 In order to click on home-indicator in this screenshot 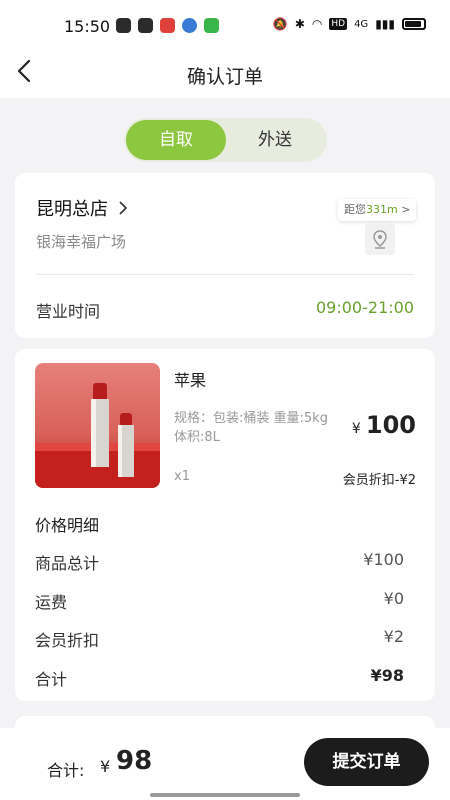, I will do `click(225, 795)`.